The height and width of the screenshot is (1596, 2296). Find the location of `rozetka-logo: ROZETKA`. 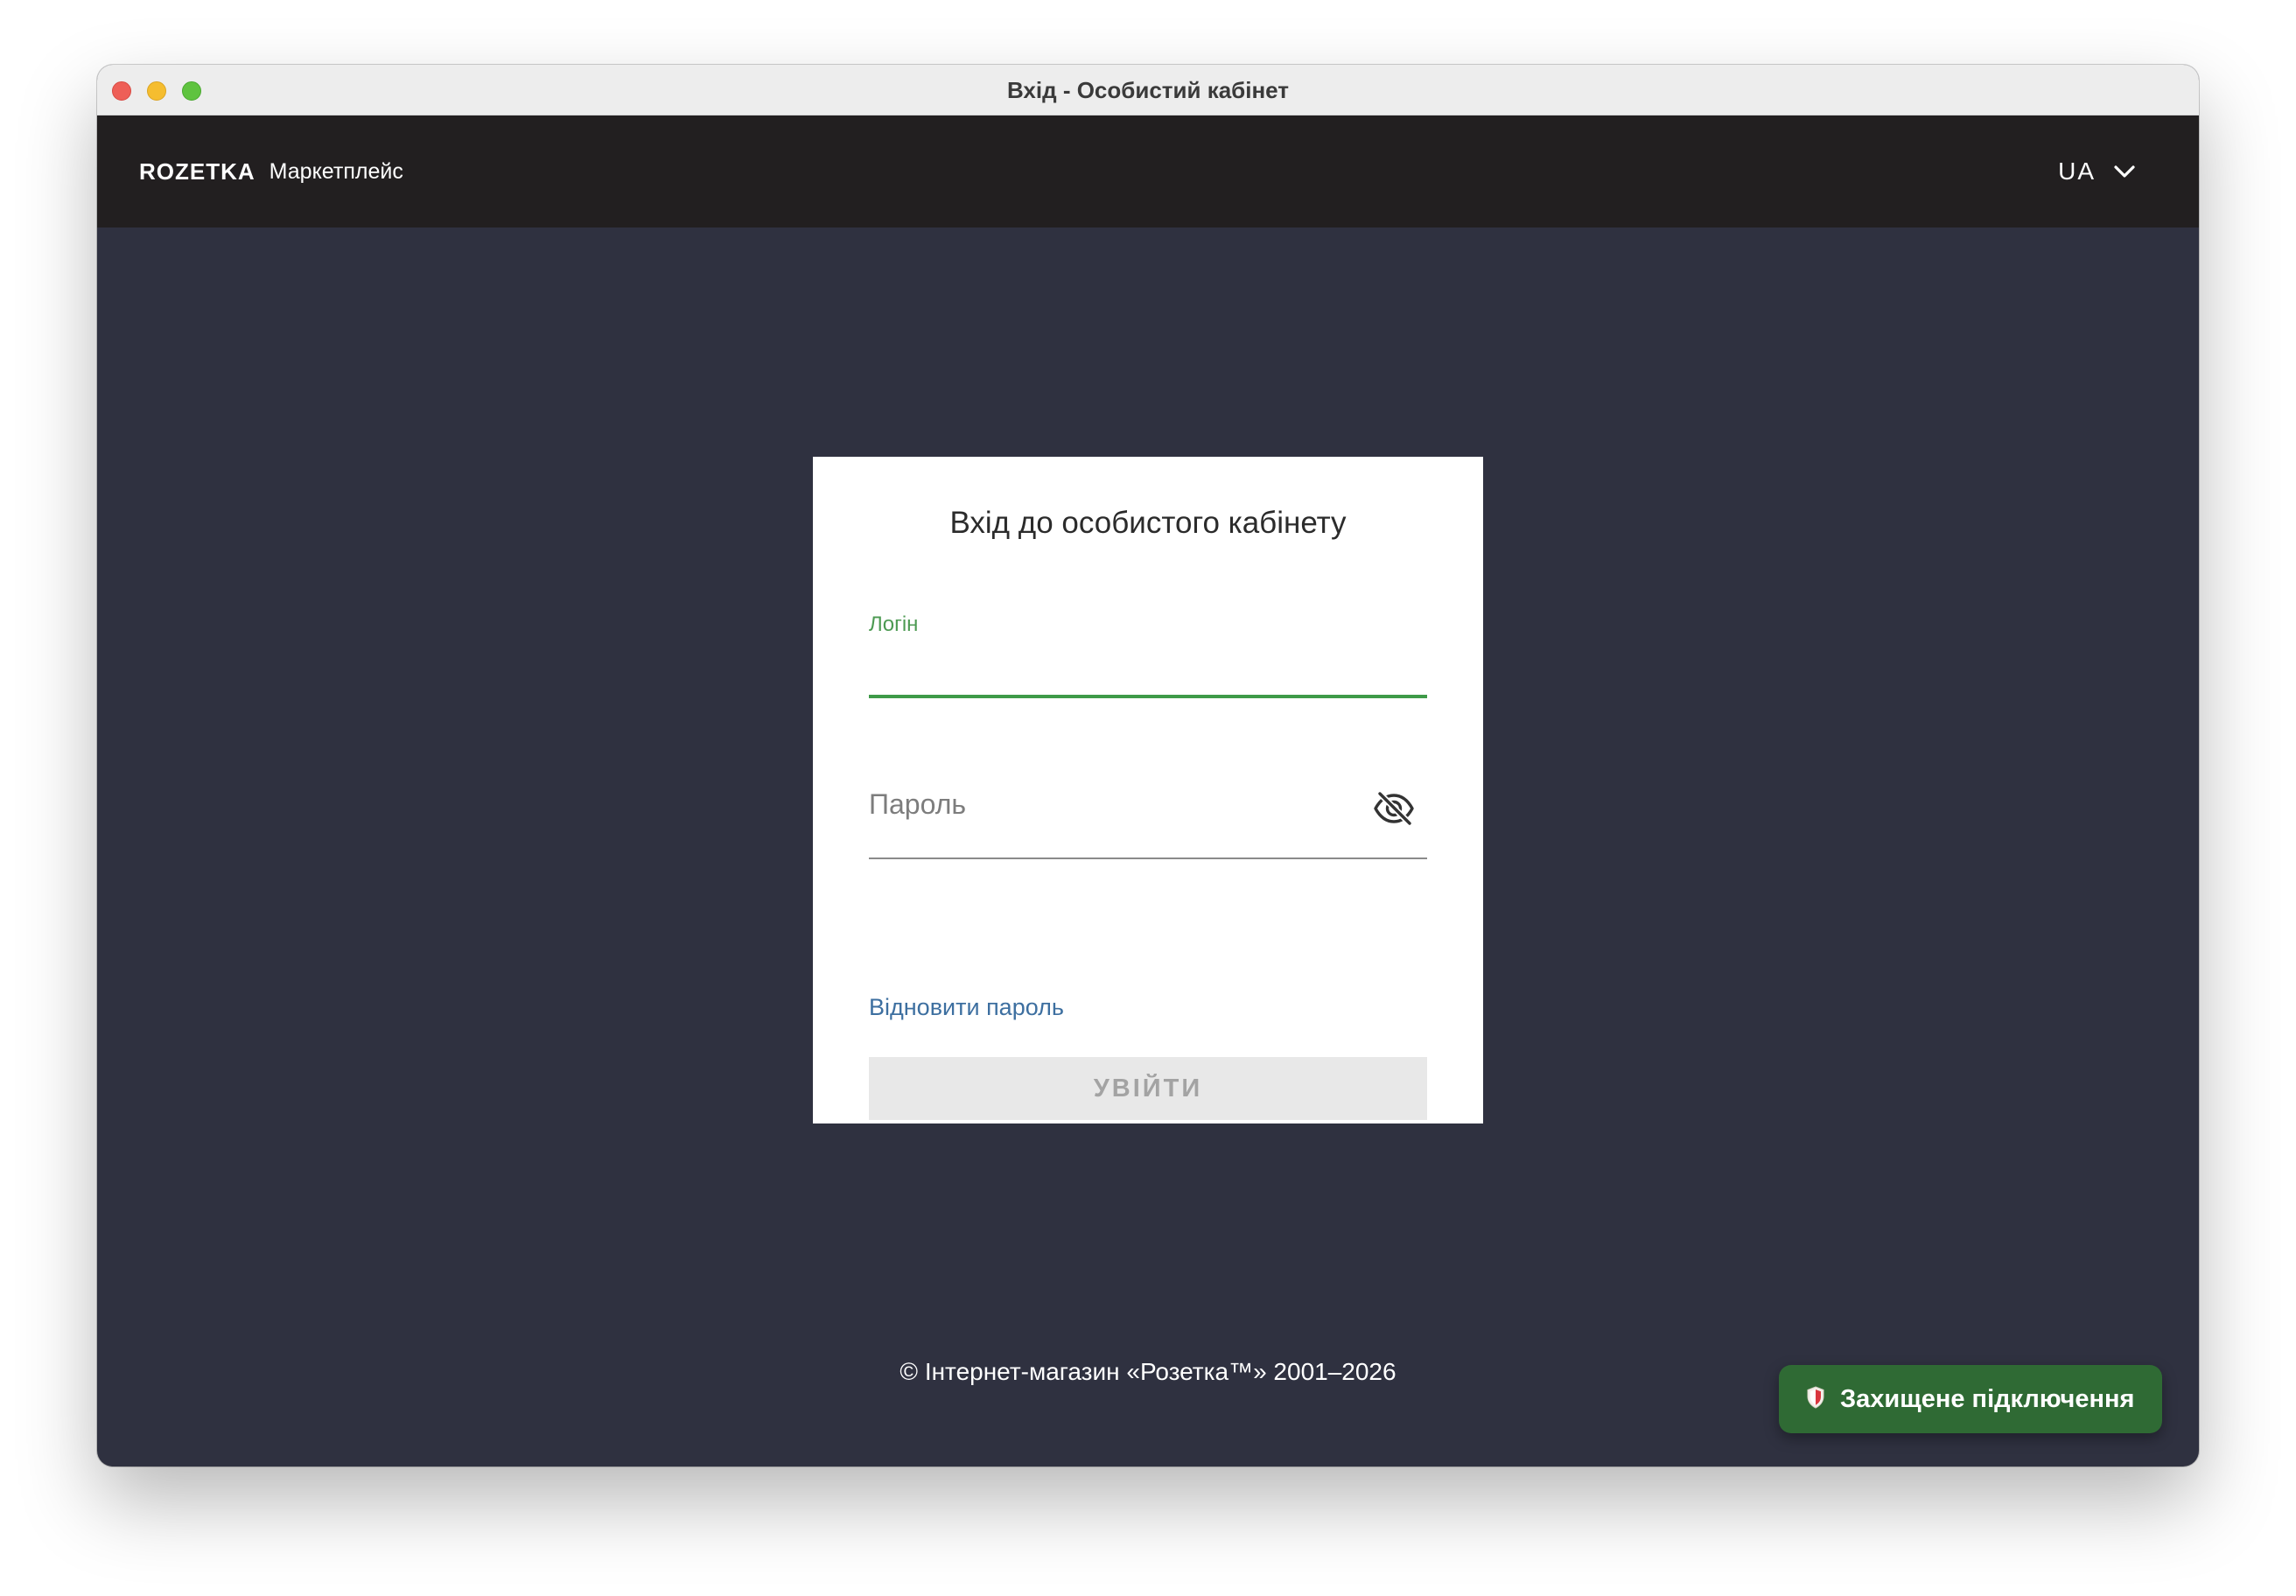

rozetka-logo: ROZETKA is located at coordinates (197, 171).